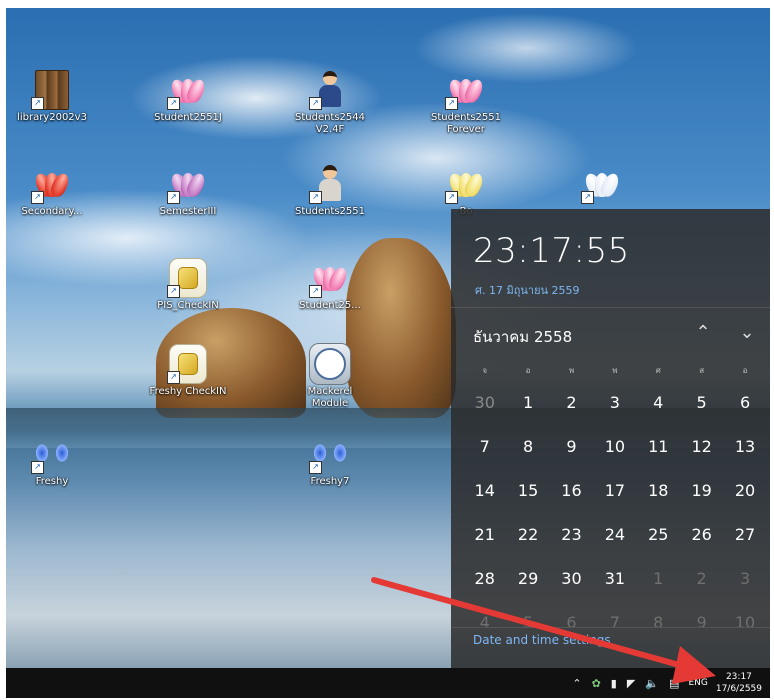 This screenshot has height=700, width=774. I want to click on calendar-day: 20, so click(744, 491).